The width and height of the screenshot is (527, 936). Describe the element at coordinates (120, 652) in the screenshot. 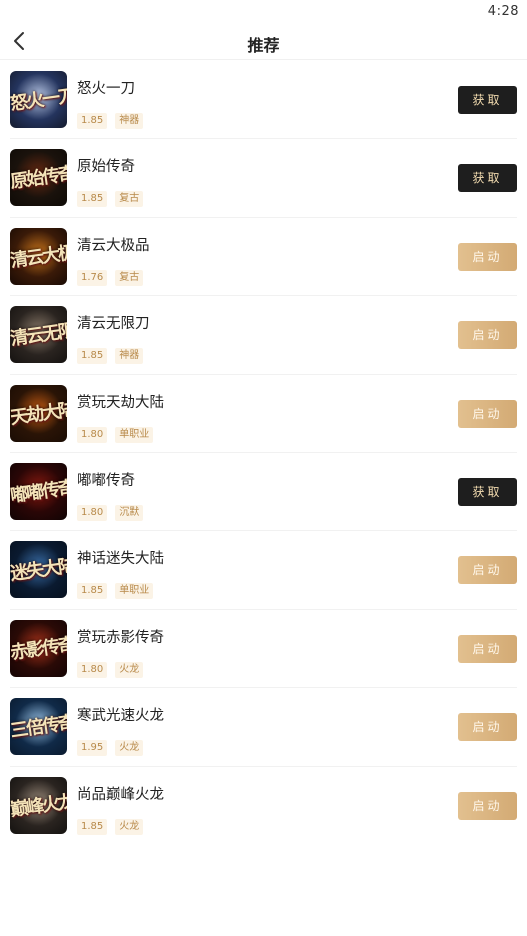

I see `game-info: 赏玩赤影传奇 1.80 火龙` at that location.